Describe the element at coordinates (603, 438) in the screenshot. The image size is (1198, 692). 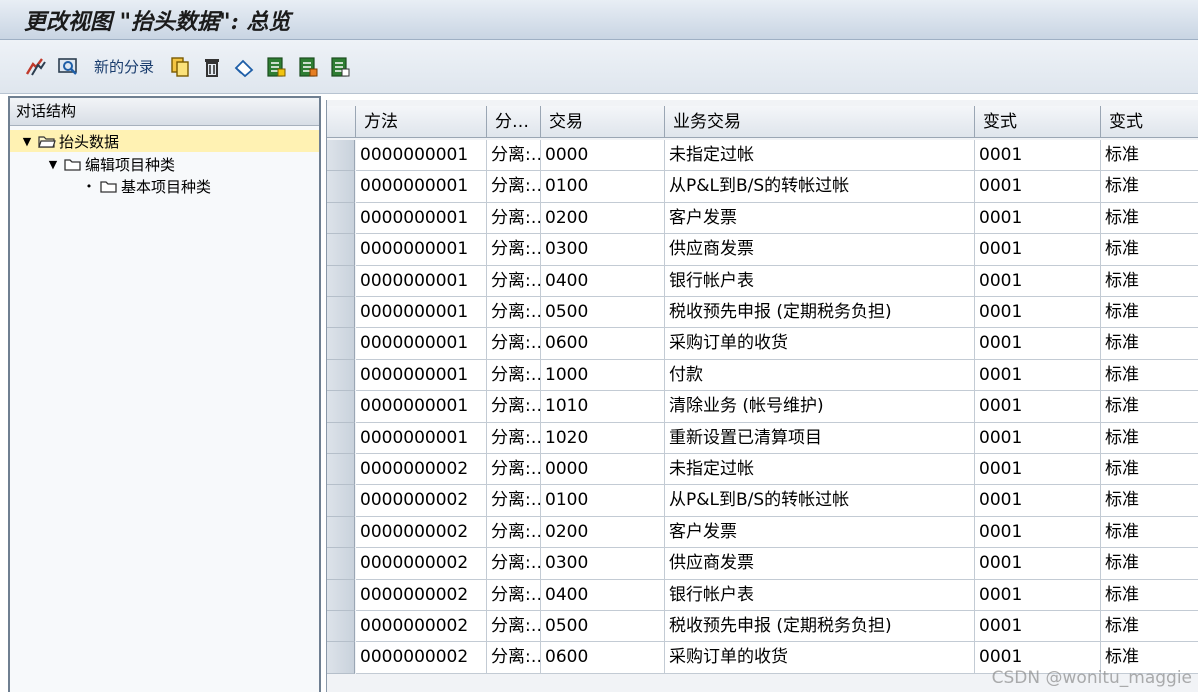
I see `cell-transaction: 1020` at that location.